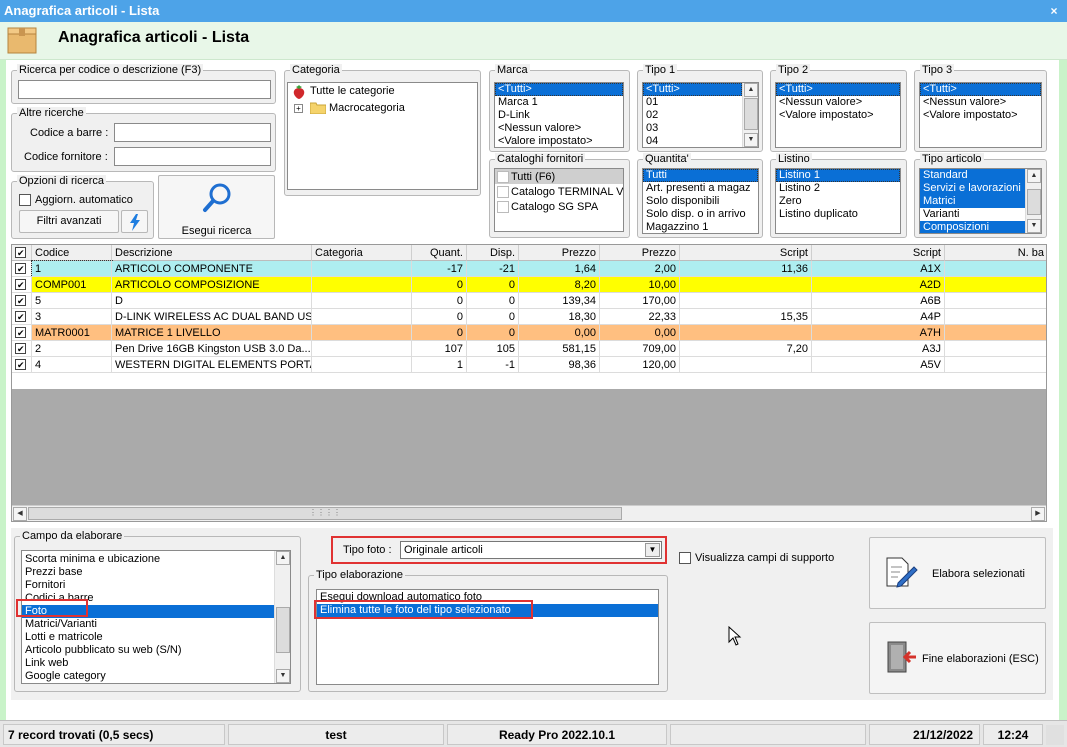 The width and height of the screenshot is (1067, 747). I want to click on cell-quantity: -17, so click(439, 269).